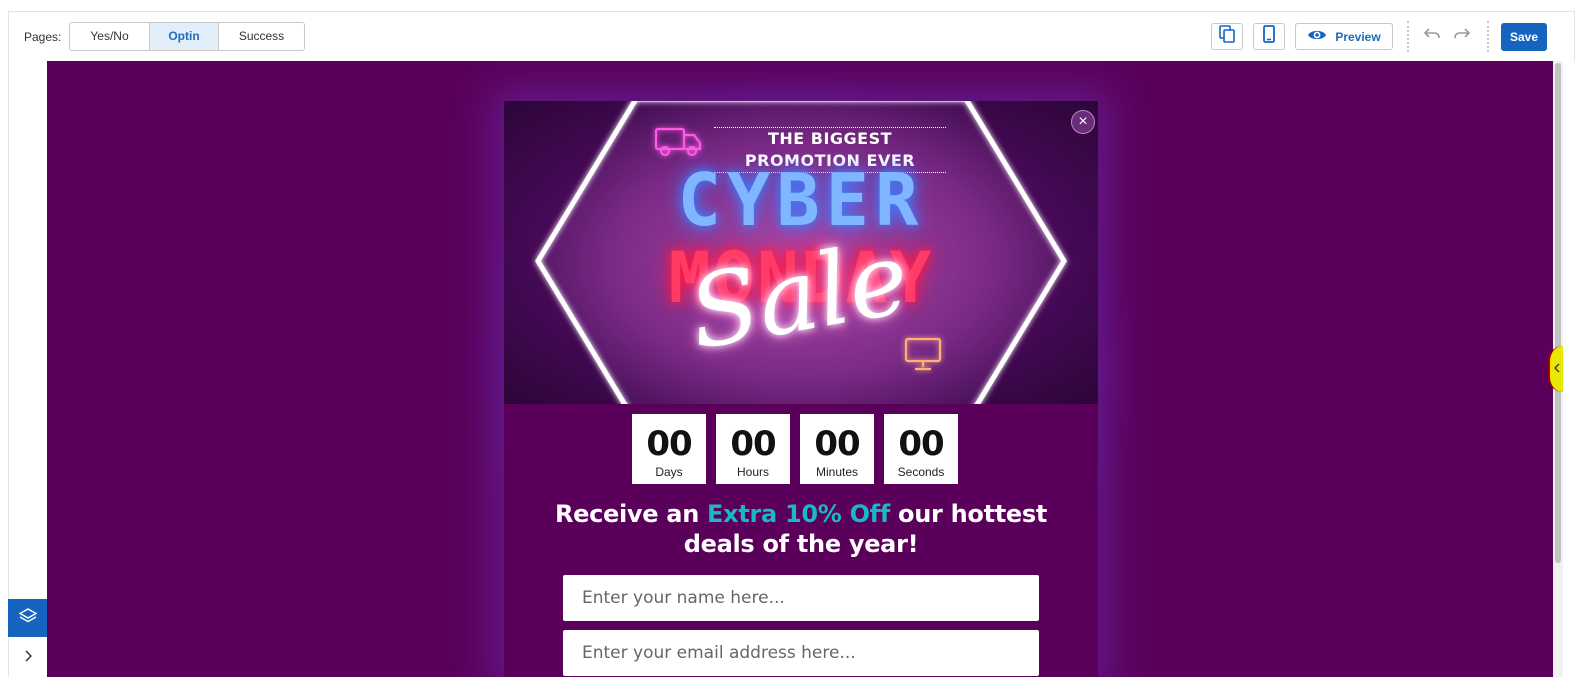 The height and width of the screenshot is (696, 1583). I want to click on headline-part2: our hottest, so click(968, 514).